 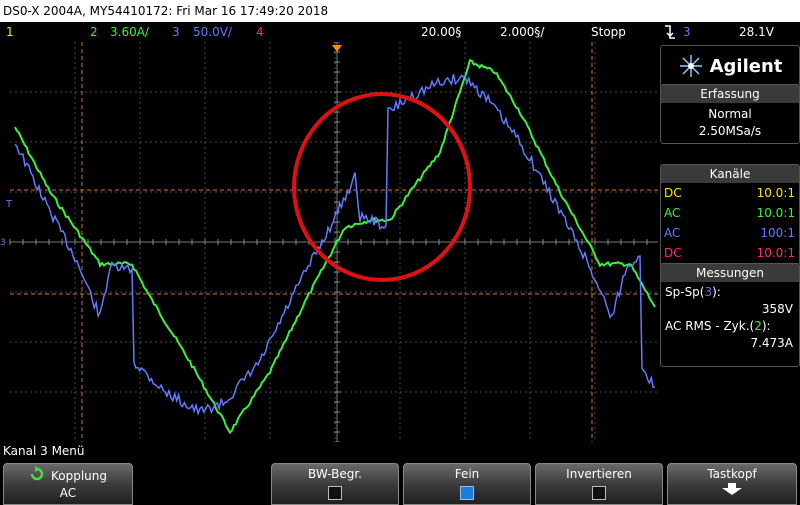 I want to click on channel-row-3: AC 100:1, so click(x=730, y=233).